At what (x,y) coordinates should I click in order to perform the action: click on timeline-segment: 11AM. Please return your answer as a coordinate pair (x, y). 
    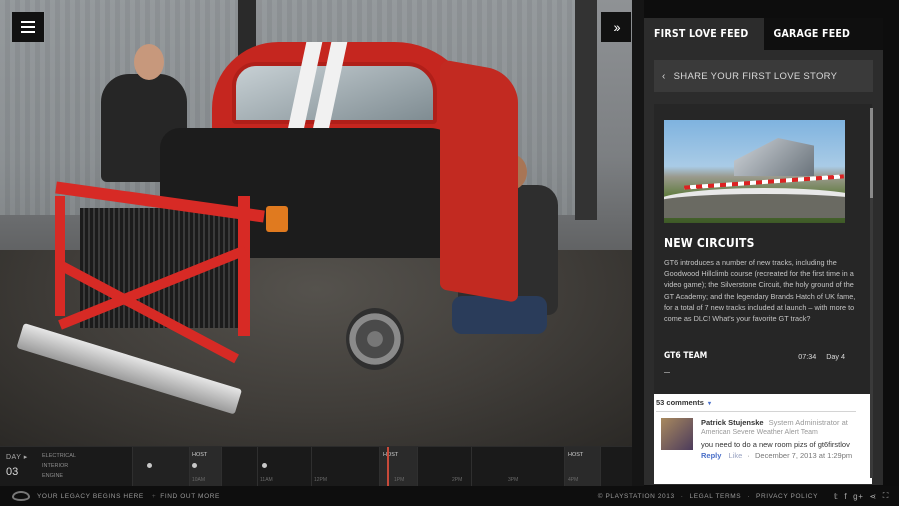
    Looking at the image, I should click on (284, 467).